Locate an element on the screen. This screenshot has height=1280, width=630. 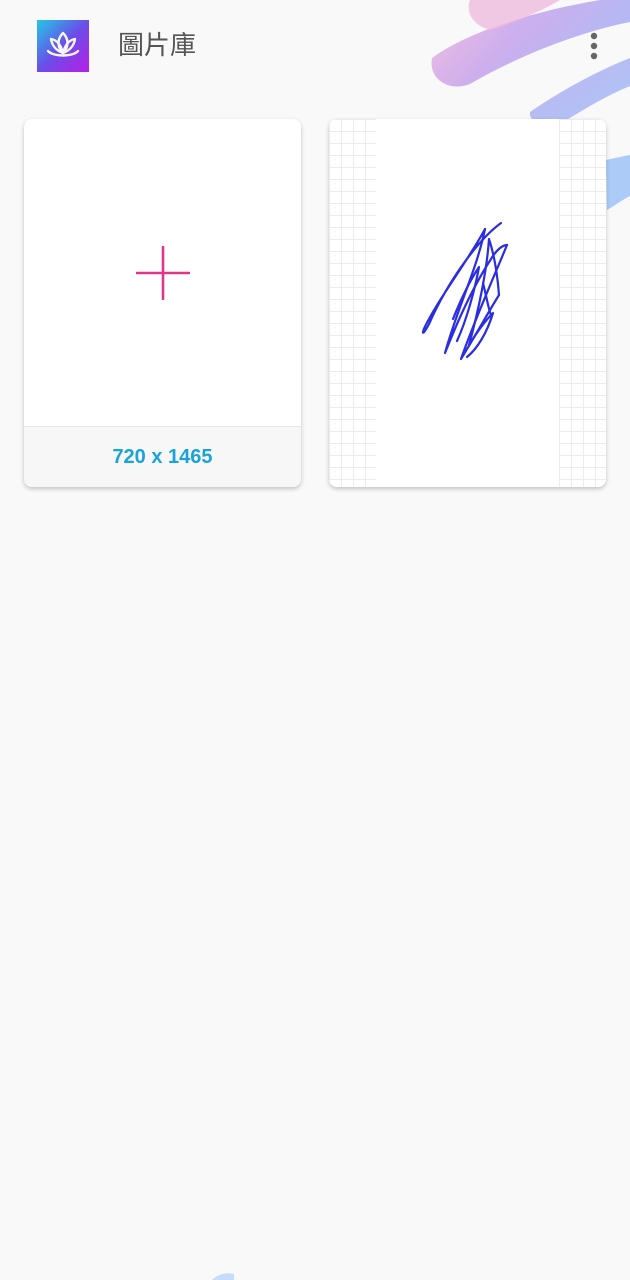
new-canvas-area is located at coordinates (162, 272).